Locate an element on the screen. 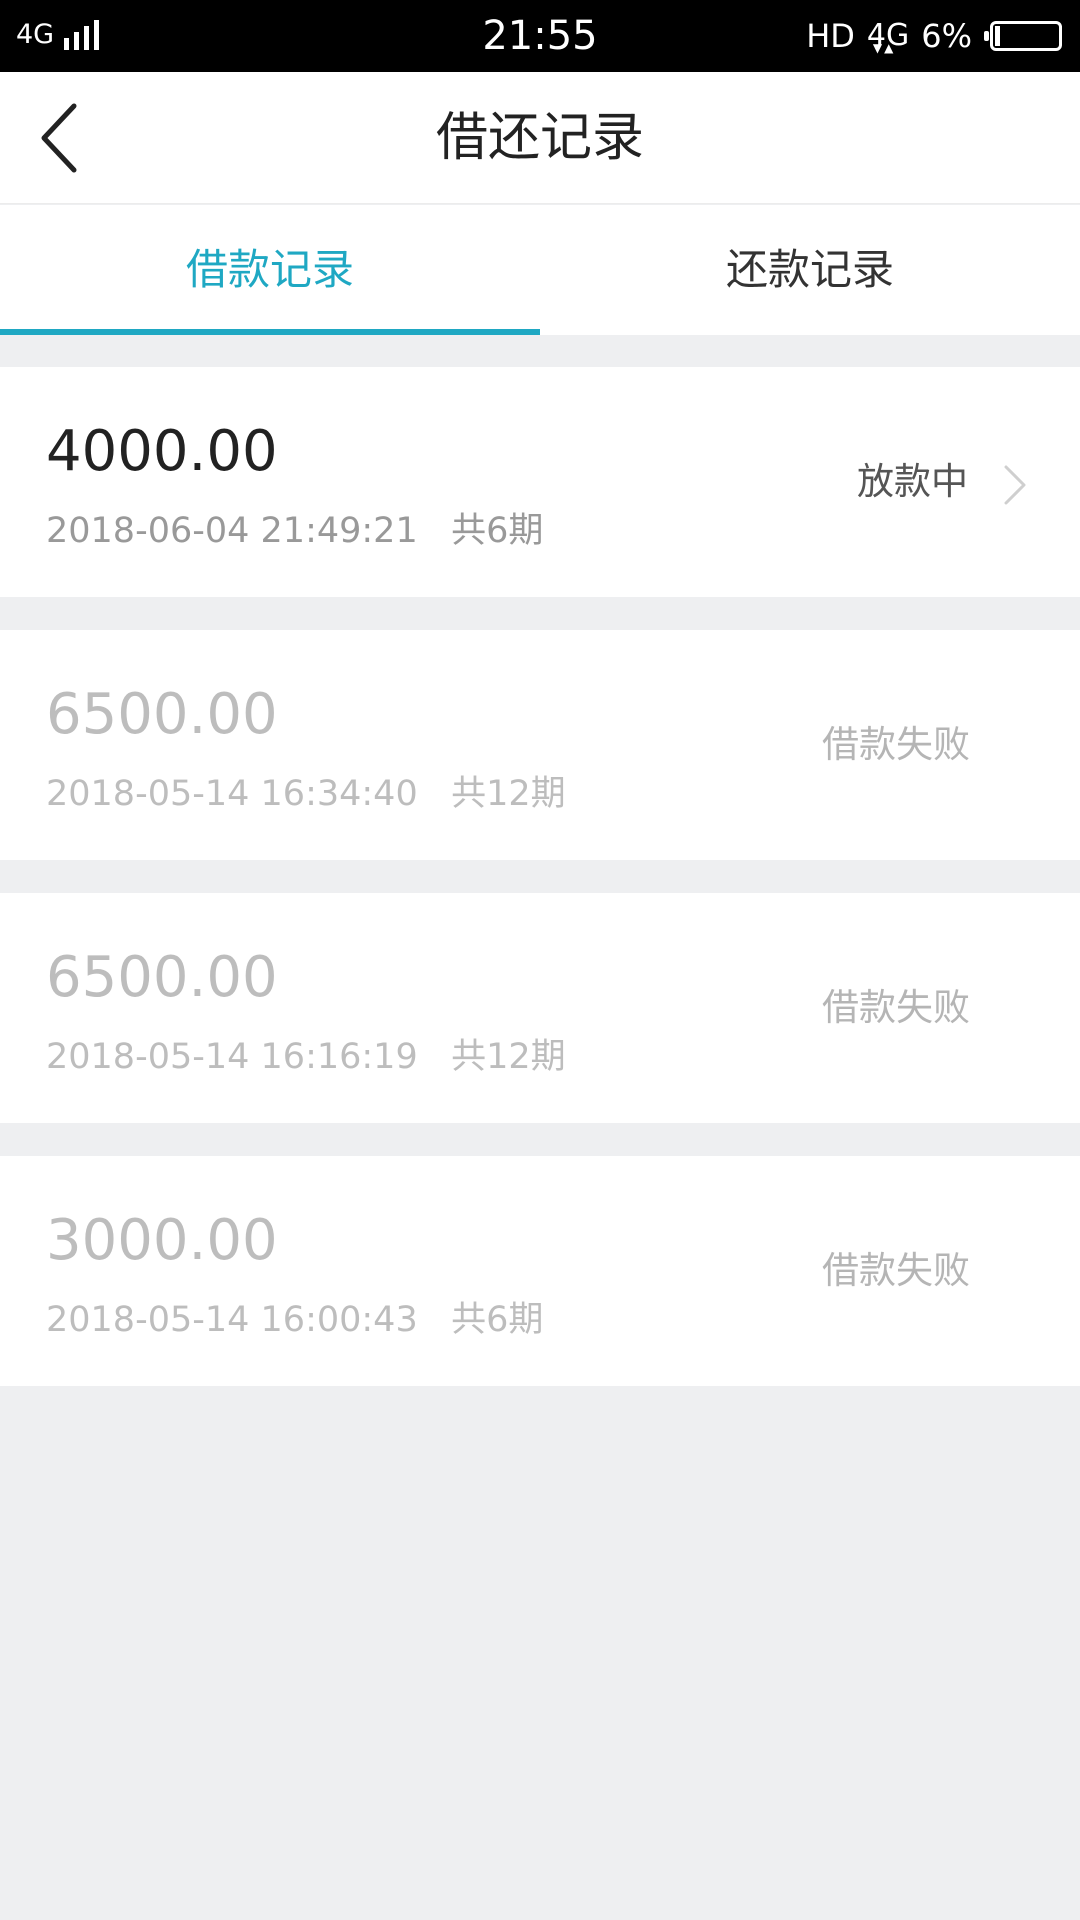  loan-meta: 2018-06-04 21:49:21 共6期 is located at coordinates (294, 531).